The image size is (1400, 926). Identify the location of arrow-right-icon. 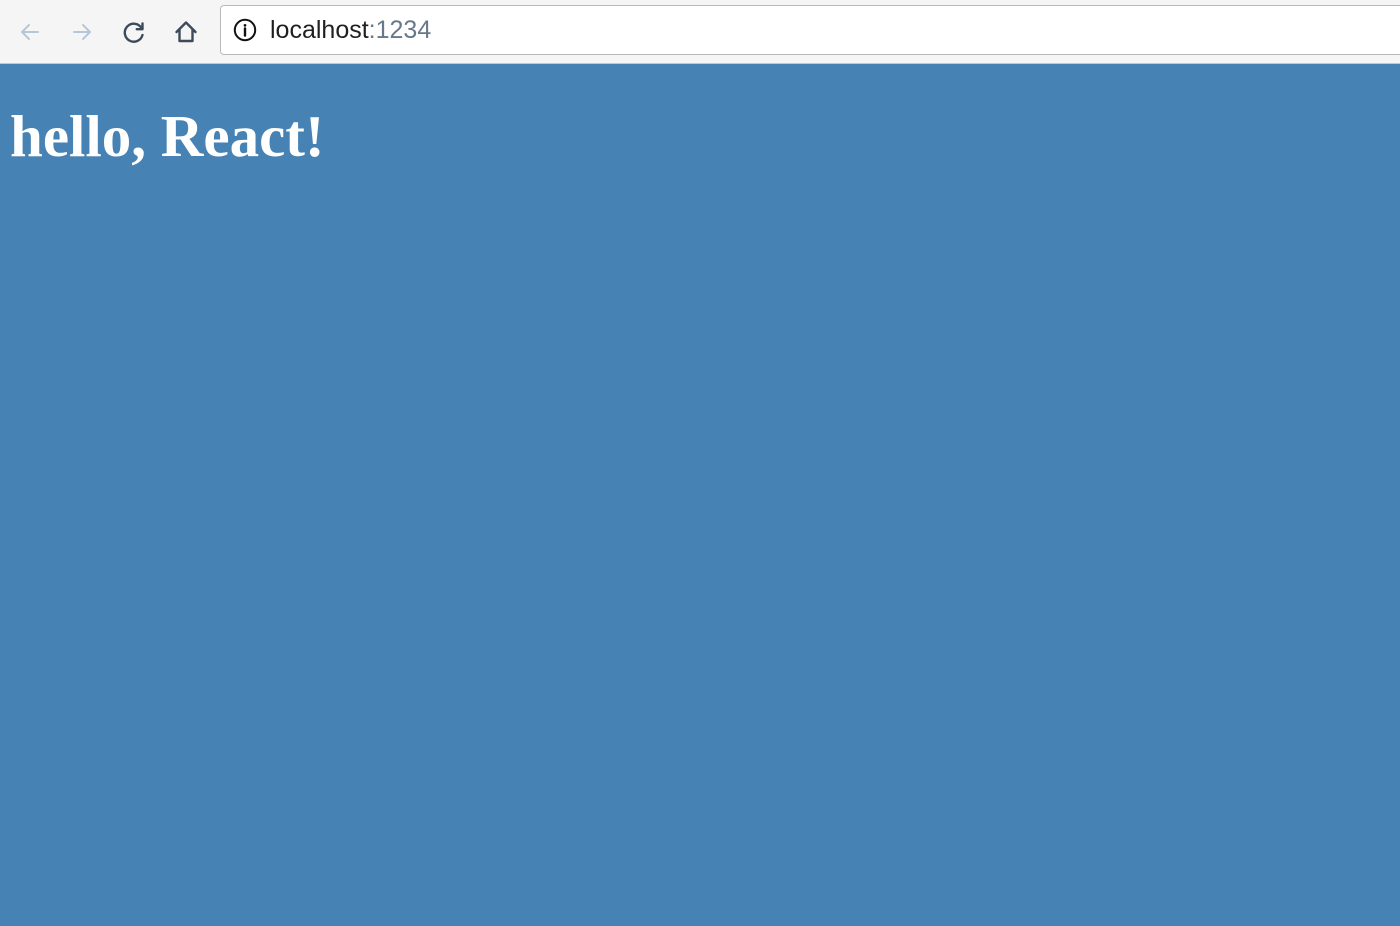
(82, 32).